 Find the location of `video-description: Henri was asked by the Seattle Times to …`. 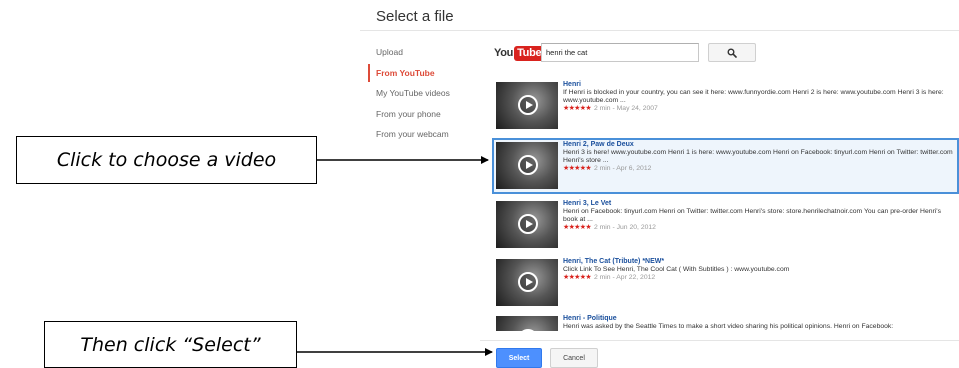

video-description: Henri was asked by the Seattle Times to … is located at coordinates (728, 326).